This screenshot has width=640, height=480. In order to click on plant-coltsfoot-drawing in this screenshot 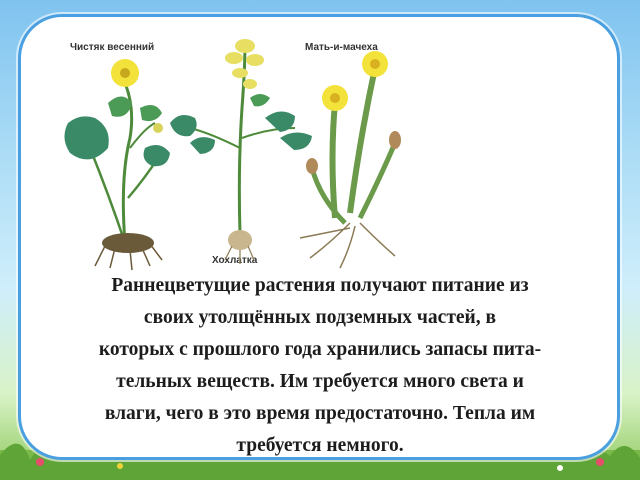, I will do `click(350, 160)`.